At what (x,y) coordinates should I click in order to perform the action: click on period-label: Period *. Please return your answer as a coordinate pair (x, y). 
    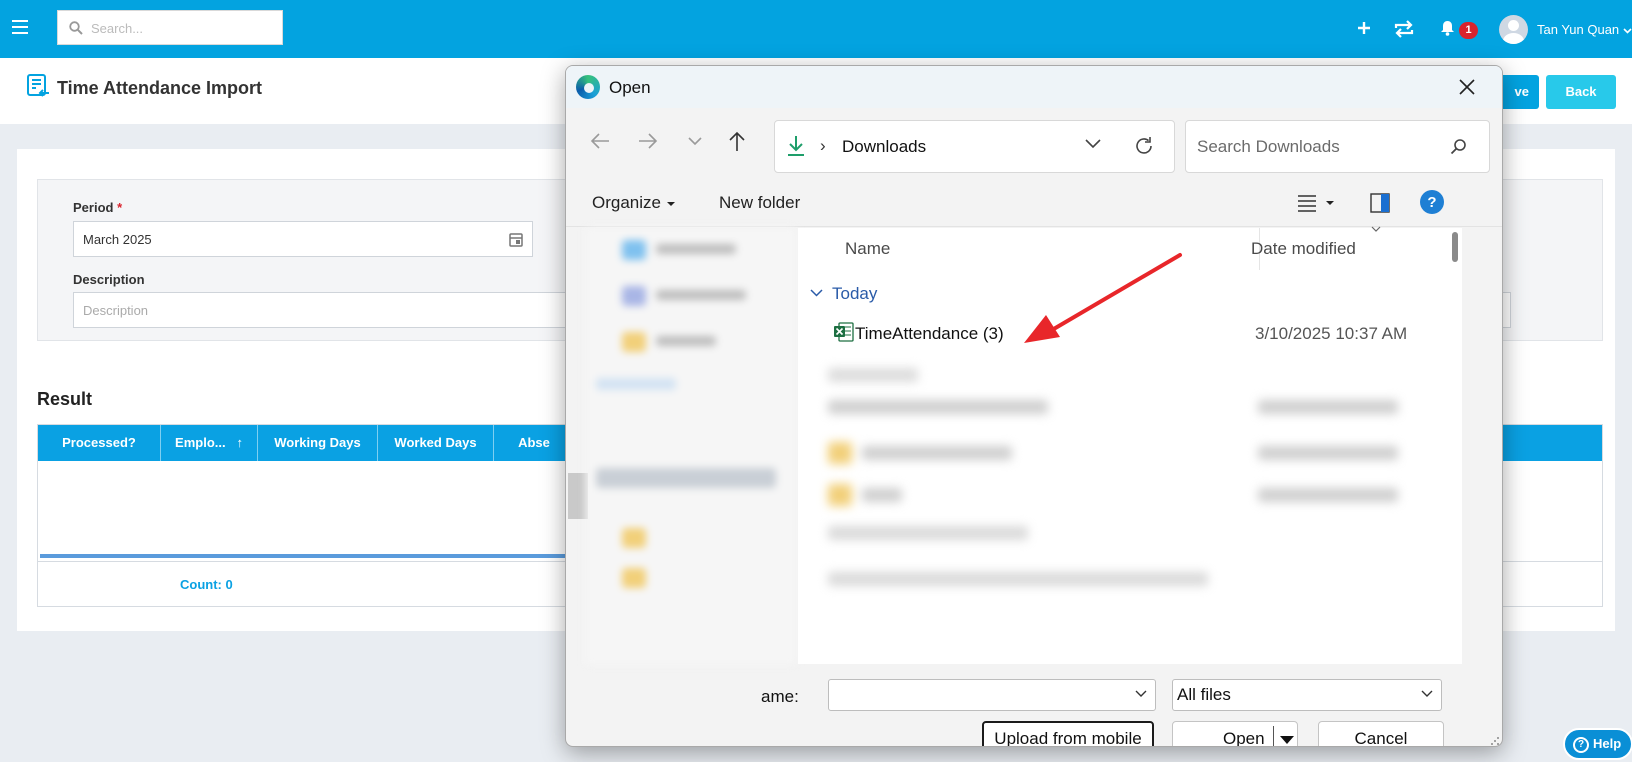
    Looking at the image, I should click on (97, 207).